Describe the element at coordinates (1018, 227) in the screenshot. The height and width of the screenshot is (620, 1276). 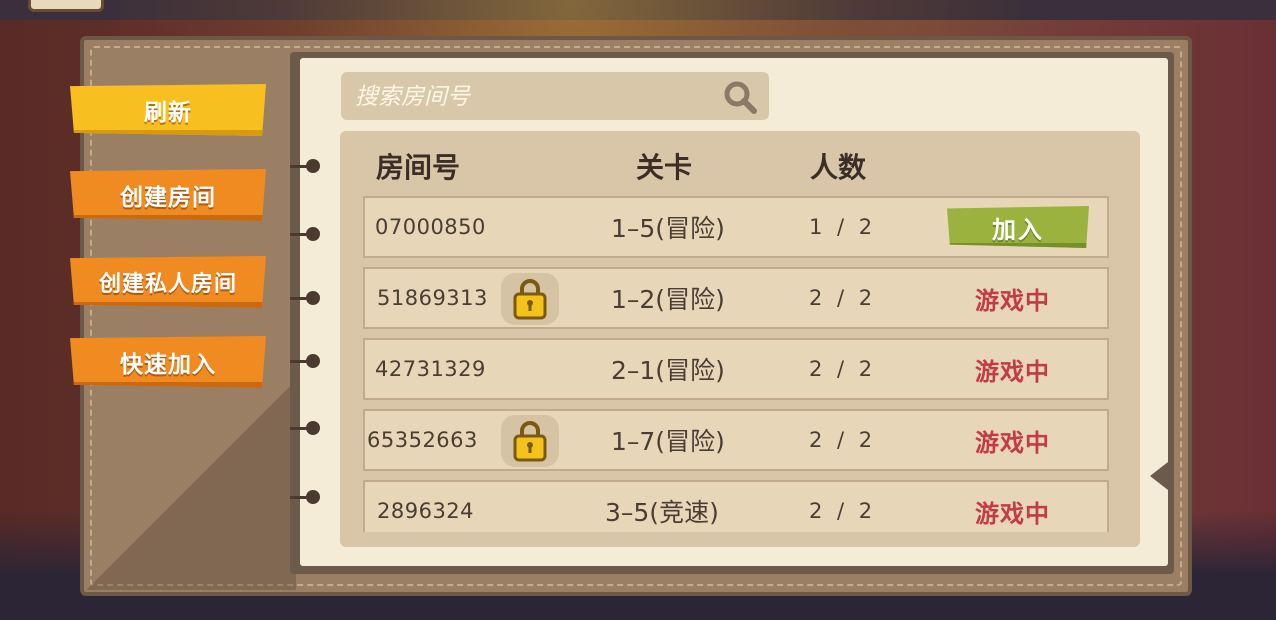
I see `join-button: 加入` at that location.